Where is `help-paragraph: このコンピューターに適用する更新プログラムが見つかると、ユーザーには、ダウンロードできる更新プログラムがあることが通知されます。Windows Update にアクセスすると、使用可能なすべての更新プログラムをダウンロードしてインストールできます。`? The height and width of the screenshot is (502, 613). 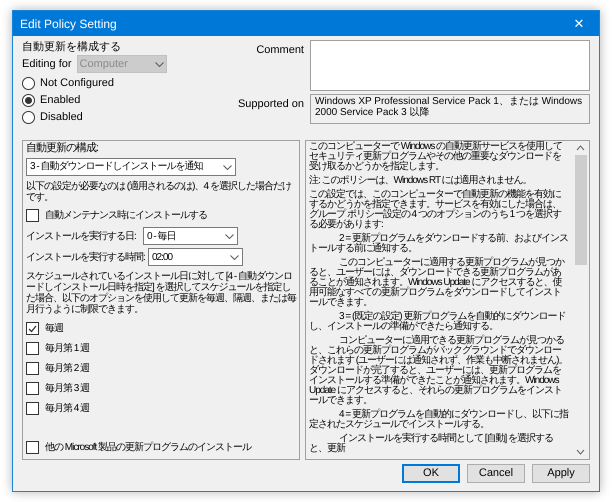 help-paragraph: このコンピューターに適用する更新プログラムが見つかると、ユーザーには、ダウンロードできる更新プログラムがあることが通知されます。Windows Update にアクセスすると、使用可能なすべての更新プログラムをダウンロードしてインストールできます。 is located at coordinates (437, 283).